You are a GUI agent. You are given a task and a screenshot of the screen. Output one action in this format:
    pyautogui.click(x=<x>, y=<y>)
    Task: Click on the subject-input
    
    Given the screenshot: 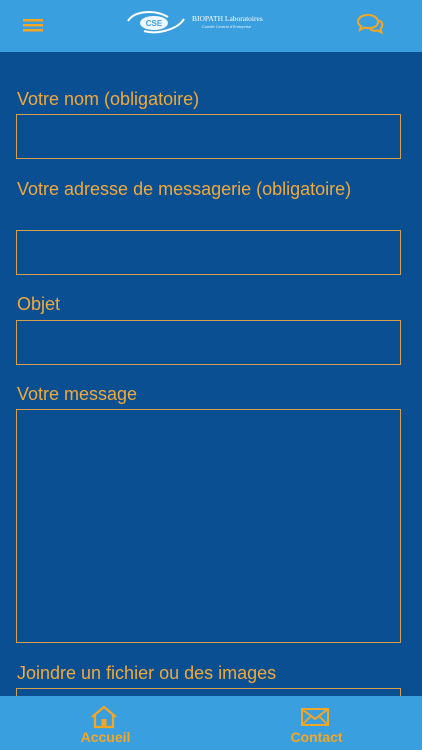 What is the action you would take?
    pyautogui.click(x=208, y=342)
    